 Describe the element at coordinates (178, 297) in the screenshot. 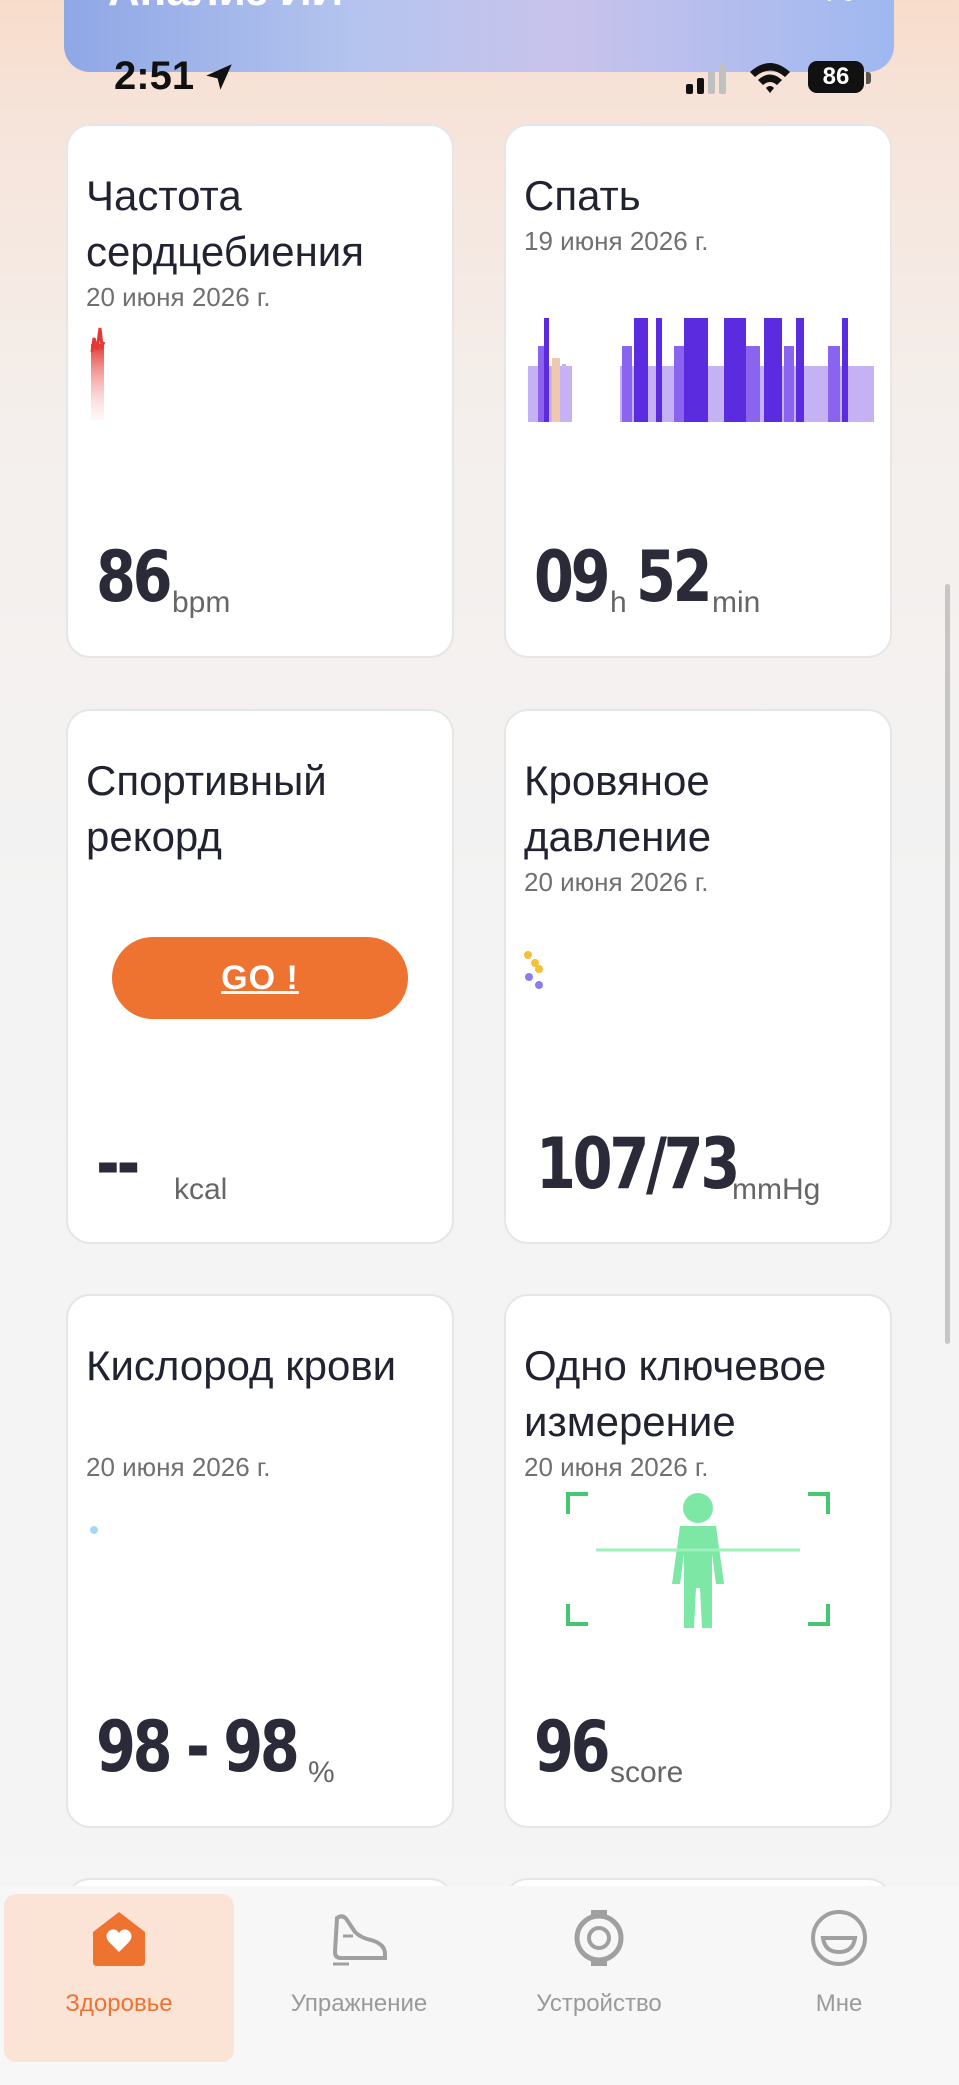

I see `heart-rate-date: 20 июня 2026 г.` at that location.